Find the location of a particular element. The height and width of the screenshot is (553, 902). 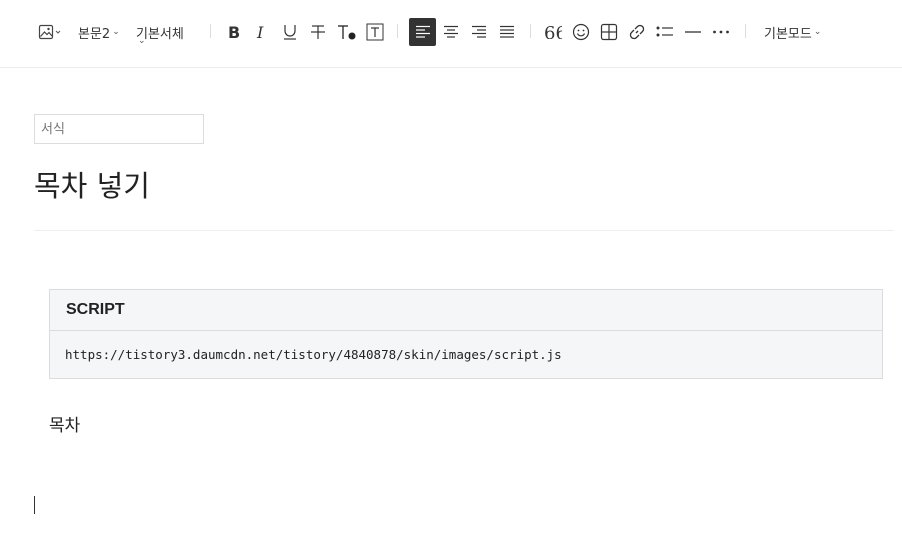

paragraph-style-label: 본문2 is located at coordinates (94, 34).